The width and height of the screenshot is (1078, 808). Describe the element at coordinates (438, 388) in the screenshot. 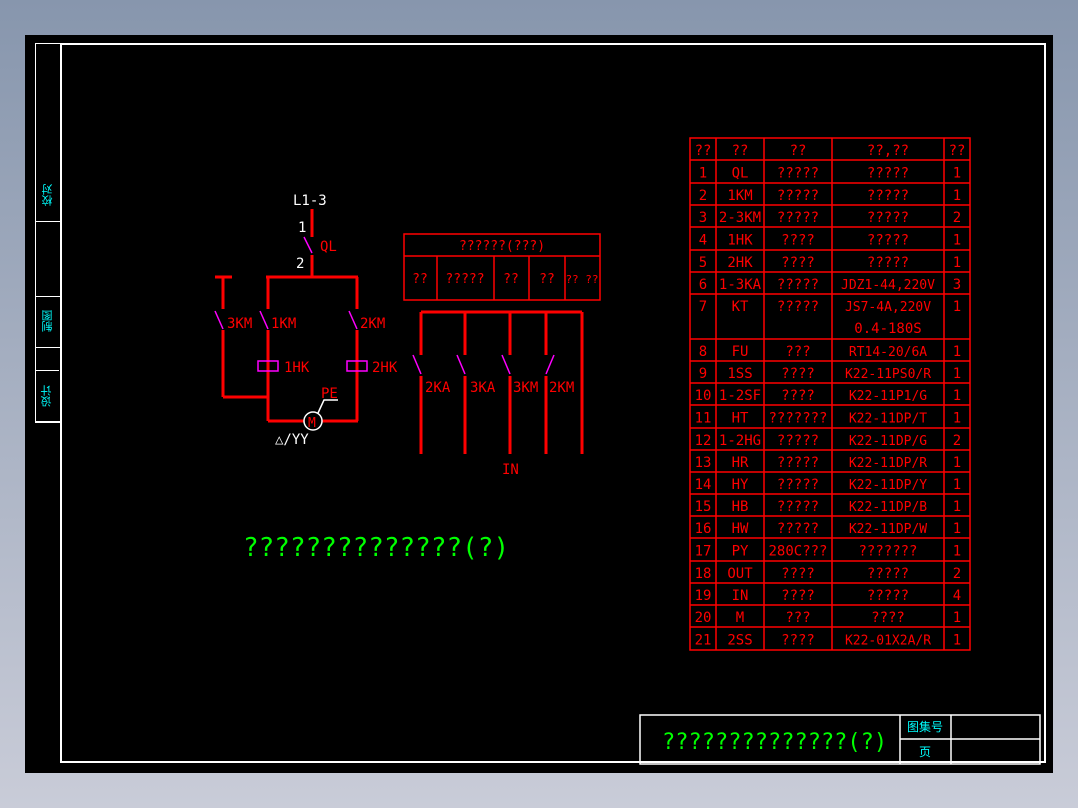

I see `contact-label: 2KA` at that location.